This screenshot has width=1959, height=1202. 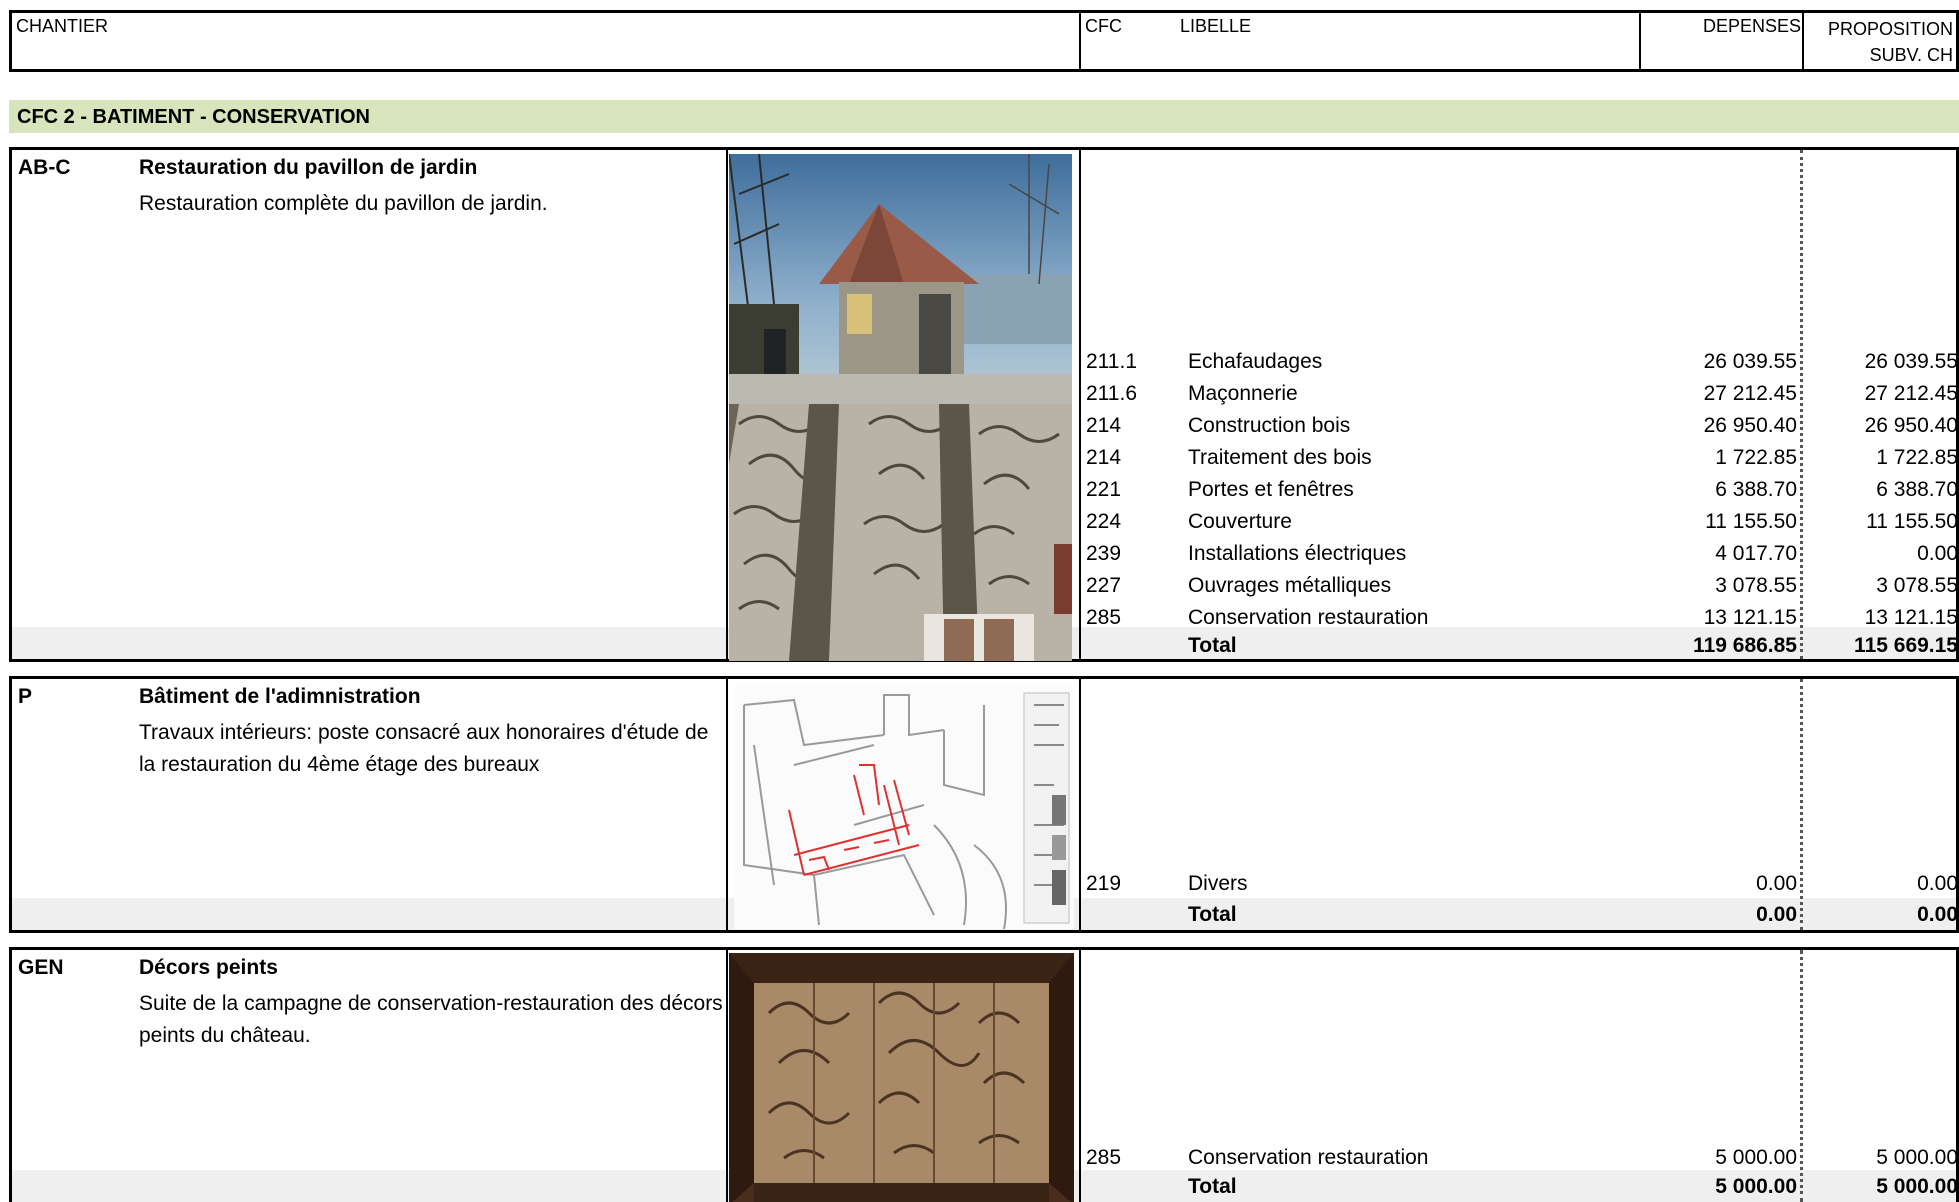 What do you see at coordinates (984, 116) in the screenshot?
I see `section-title: CFC 2 - BATIMENT - CONSERVATION` at bounding box center [984, 116].